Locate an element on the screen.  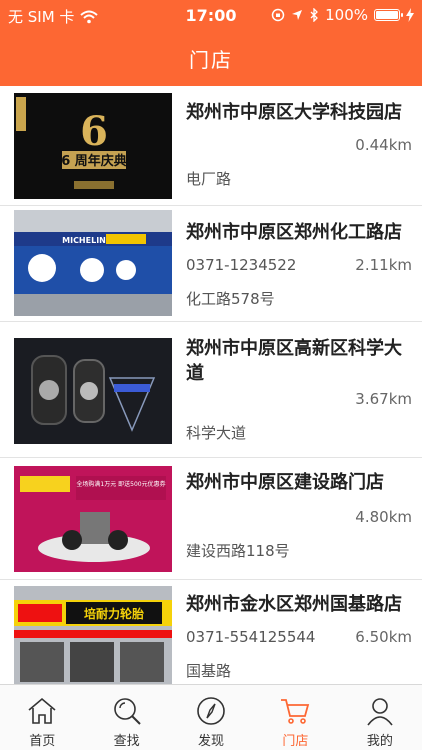
tab-label: 我的 is located at coordinates (379, 741).